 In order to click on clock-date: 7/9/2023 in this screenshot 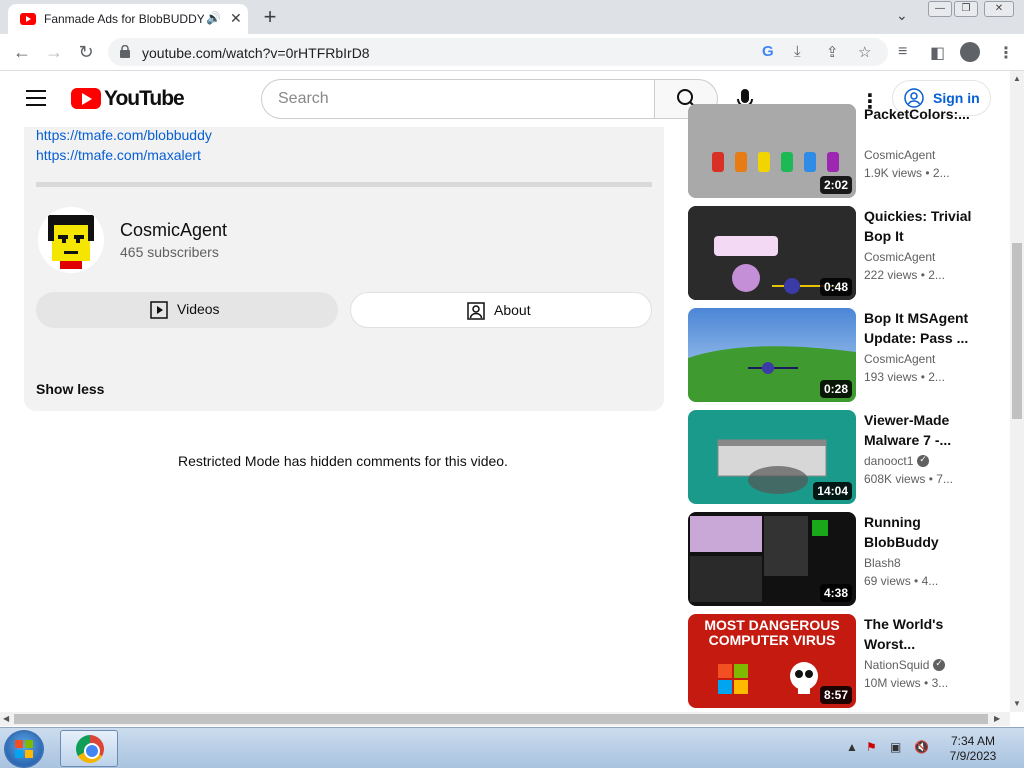, I will do `click(973, 756)`.